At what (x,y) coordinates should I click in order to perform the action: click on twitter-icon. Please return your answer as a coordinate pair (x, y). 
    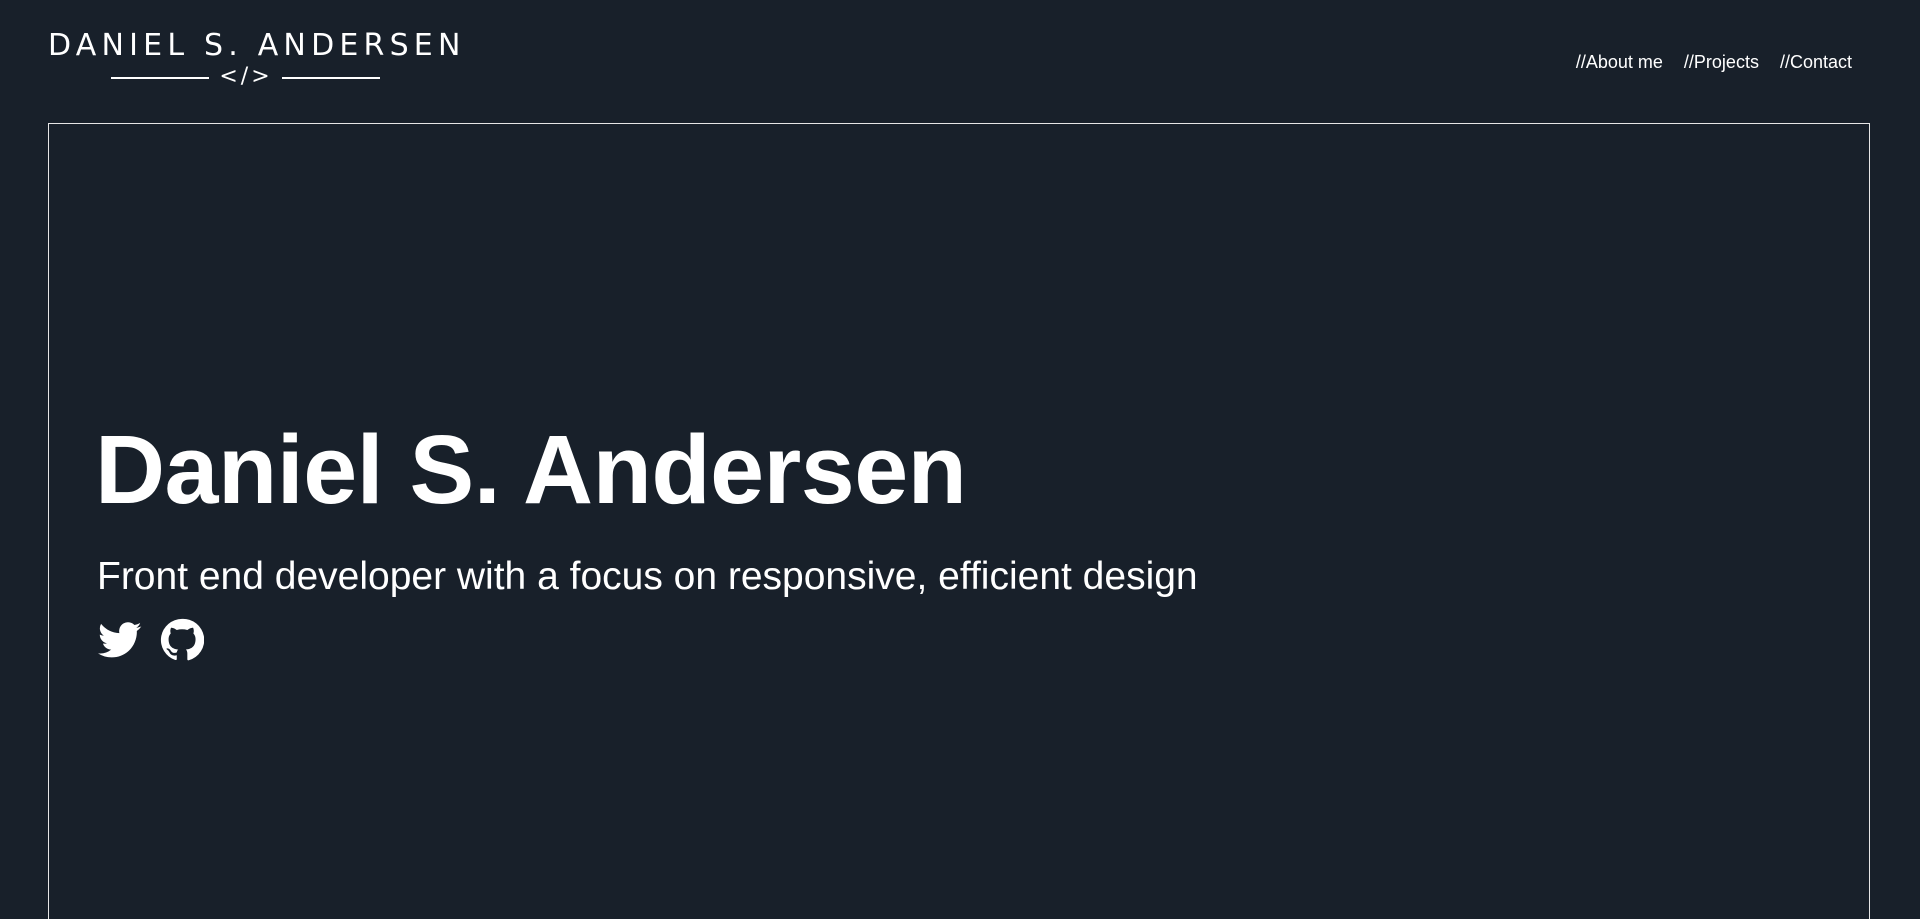
    Looking at the image, I should click on (120, 640).